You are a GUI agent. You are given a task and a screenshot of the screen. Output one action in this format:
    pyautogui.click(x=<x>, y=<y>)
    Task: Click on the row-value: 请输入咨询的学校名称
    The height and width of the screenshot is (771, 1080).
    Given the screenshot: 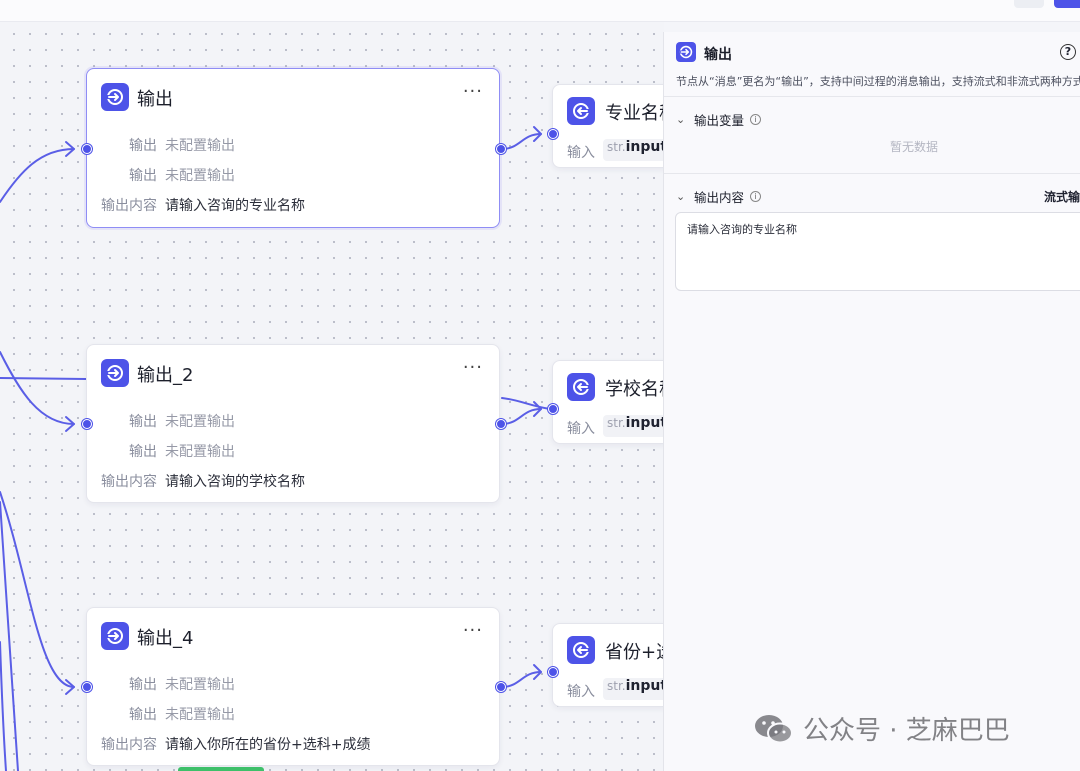 What is the action you would take?
    pyautogui.click(x=235, y=482)
    